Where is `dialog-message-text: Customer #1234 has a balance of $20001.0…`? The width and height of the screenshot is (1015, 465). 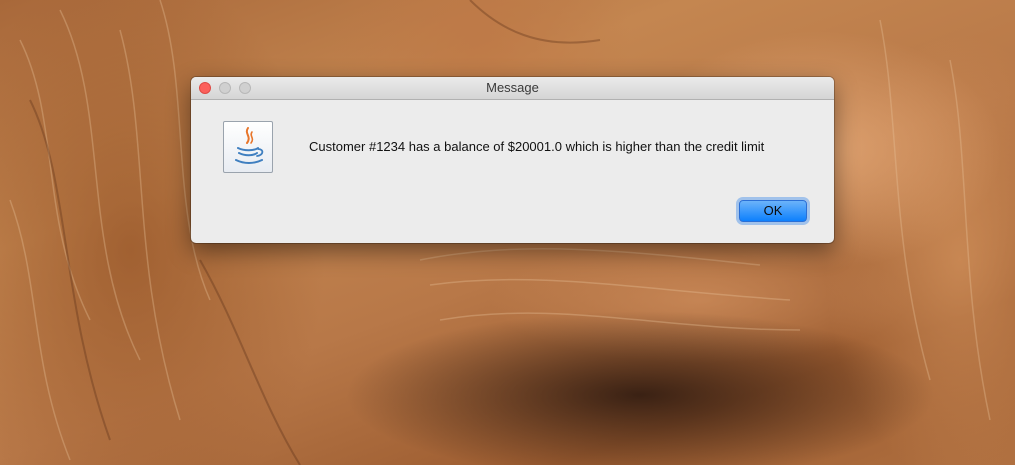
dialog-message-text: Customer #1234 has a balance of $20001.0… is located at coordinates (537, 146).